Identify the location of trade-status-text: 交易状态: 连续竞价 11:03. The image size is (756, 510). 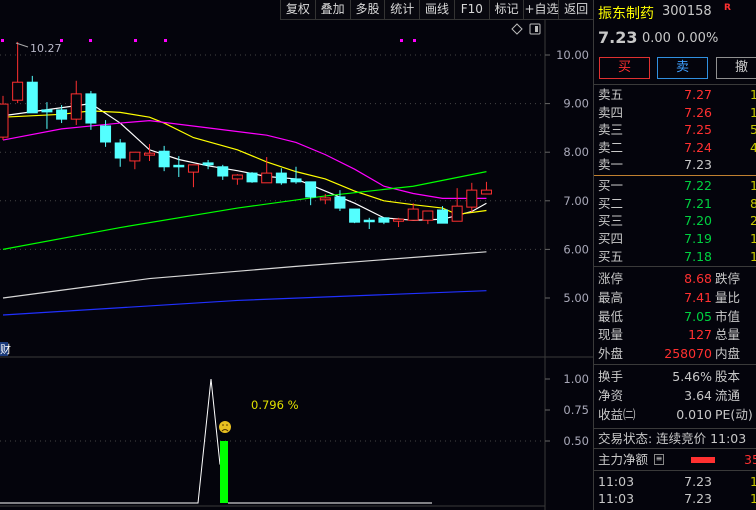
(672, 438).